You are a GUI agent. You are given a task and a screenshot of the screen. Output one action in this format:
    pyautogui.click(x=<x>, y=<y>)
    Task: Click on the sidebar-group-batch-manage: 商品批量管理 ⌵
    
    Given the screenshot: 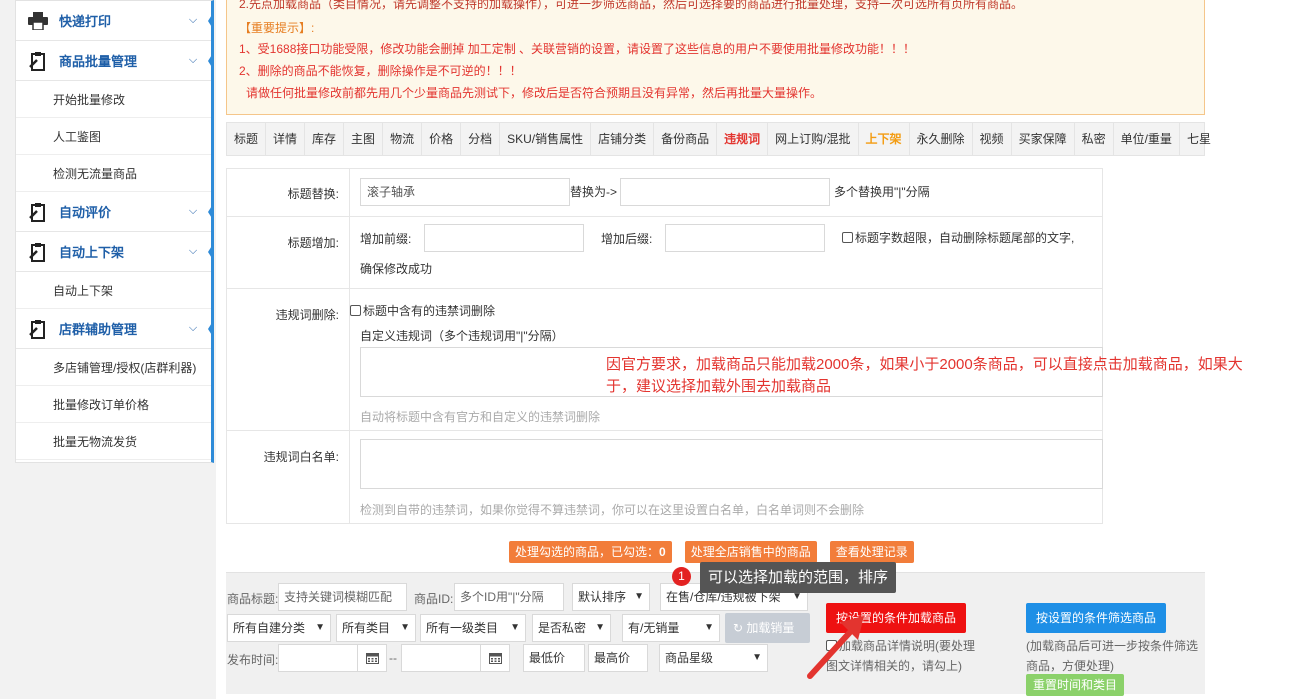 What is the action you would take?
    pyautogui.click(x=113, y=61)
    